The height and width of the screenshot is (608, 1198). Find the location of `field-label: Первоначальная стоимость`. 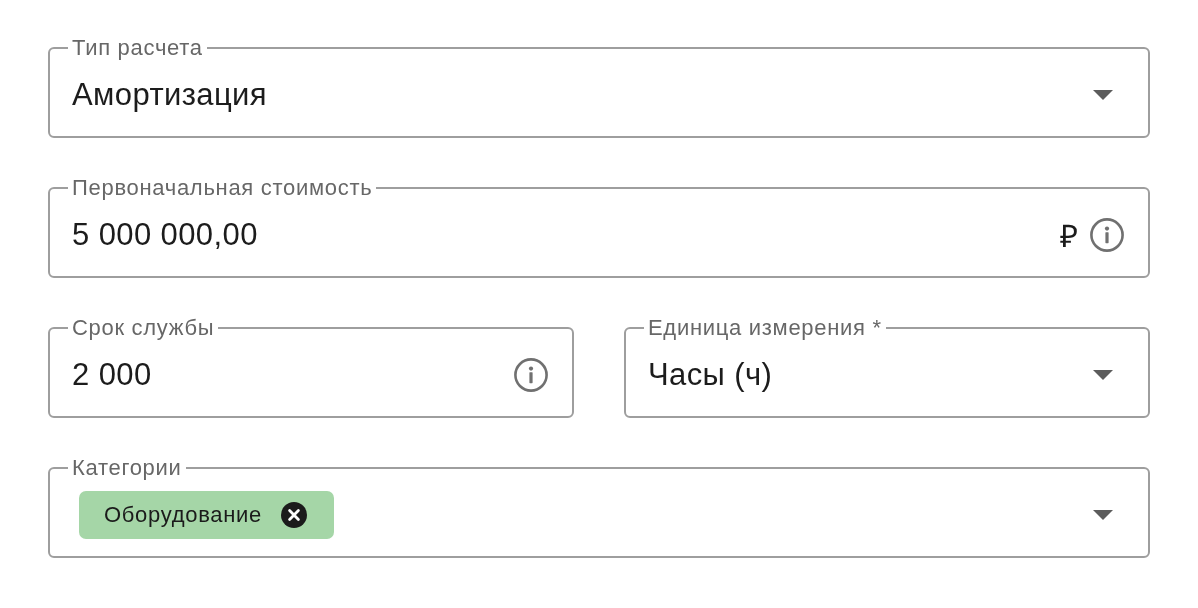

field-label: Первоначальная стоимость is located at coordinates (222, 188).